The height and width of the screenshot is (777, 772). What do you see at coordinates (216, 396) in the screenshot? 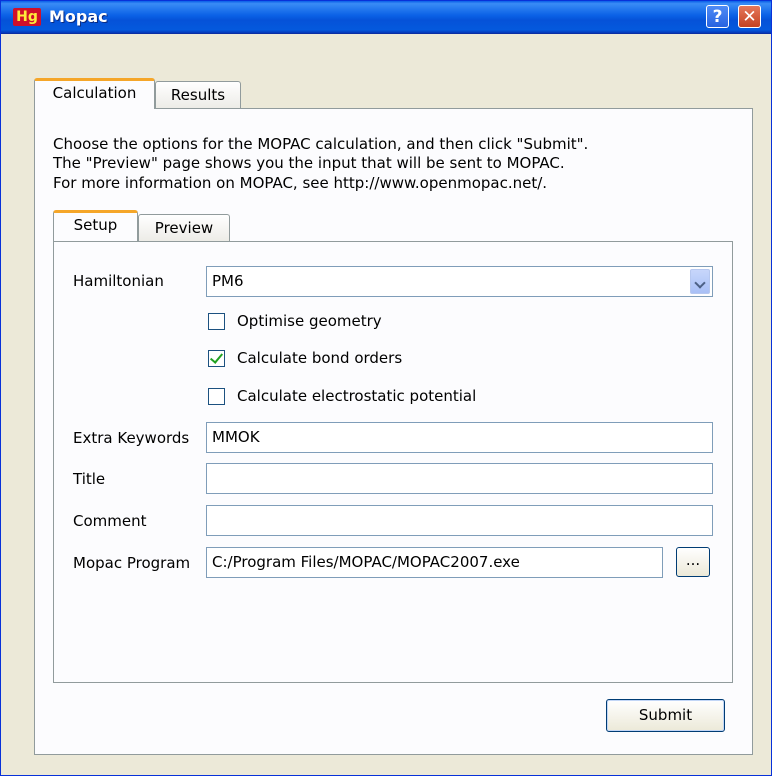
I see `esp-checkbox` at bounding box center [216, 396].